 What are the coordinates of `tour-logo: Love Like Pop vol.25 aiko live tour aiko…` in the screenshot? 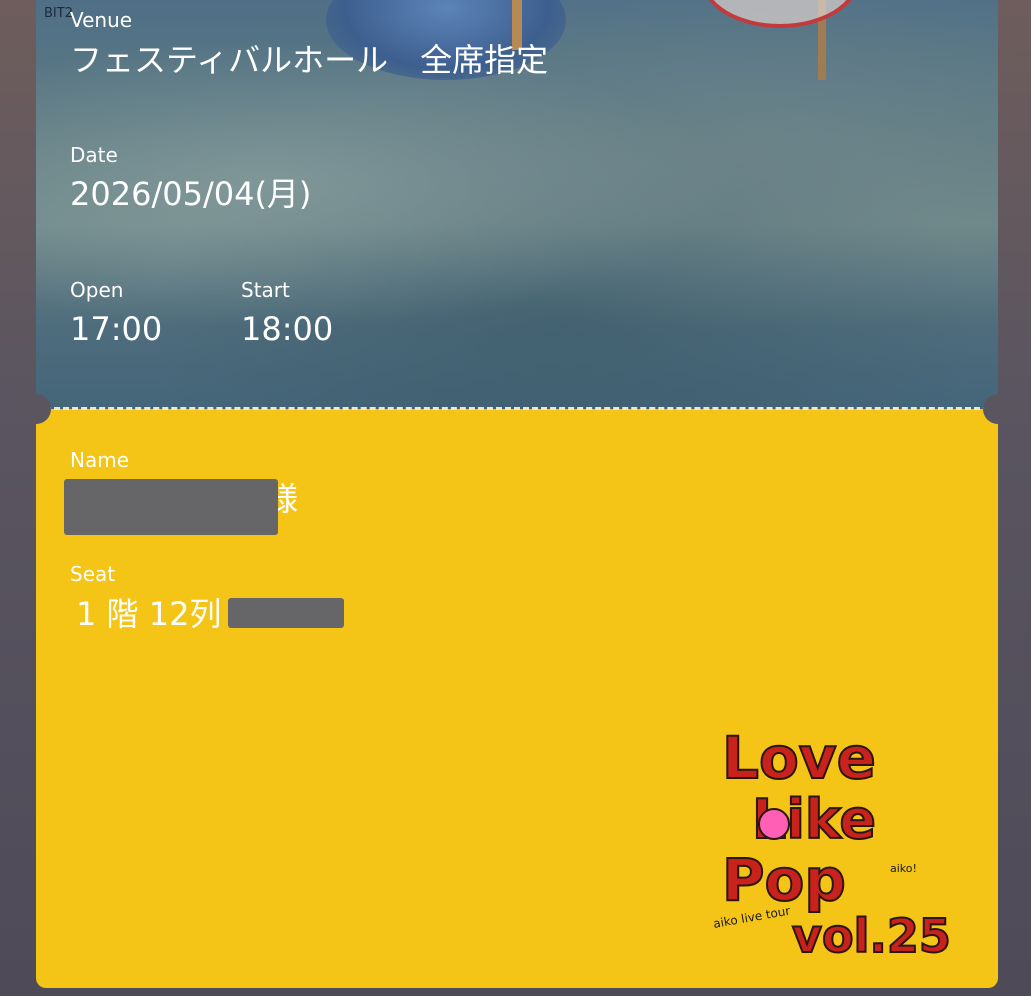 It's located at (832, 843).